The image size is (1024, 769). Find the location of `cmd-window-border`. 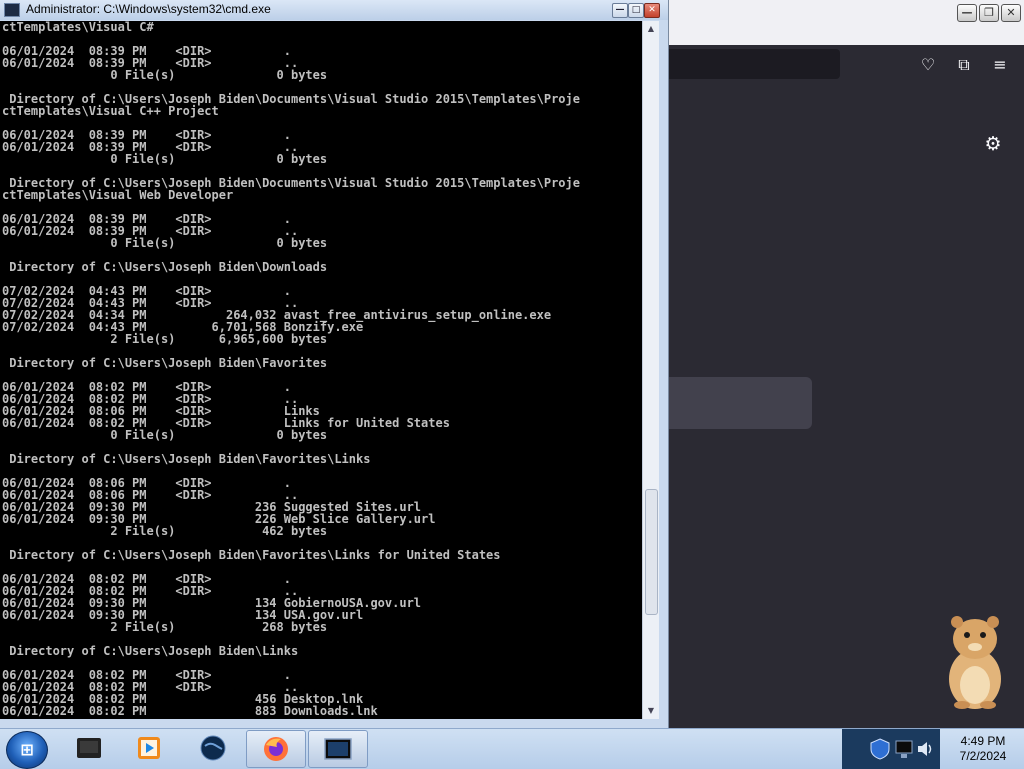

cmd-window-border is located at coordinates (334, 723).